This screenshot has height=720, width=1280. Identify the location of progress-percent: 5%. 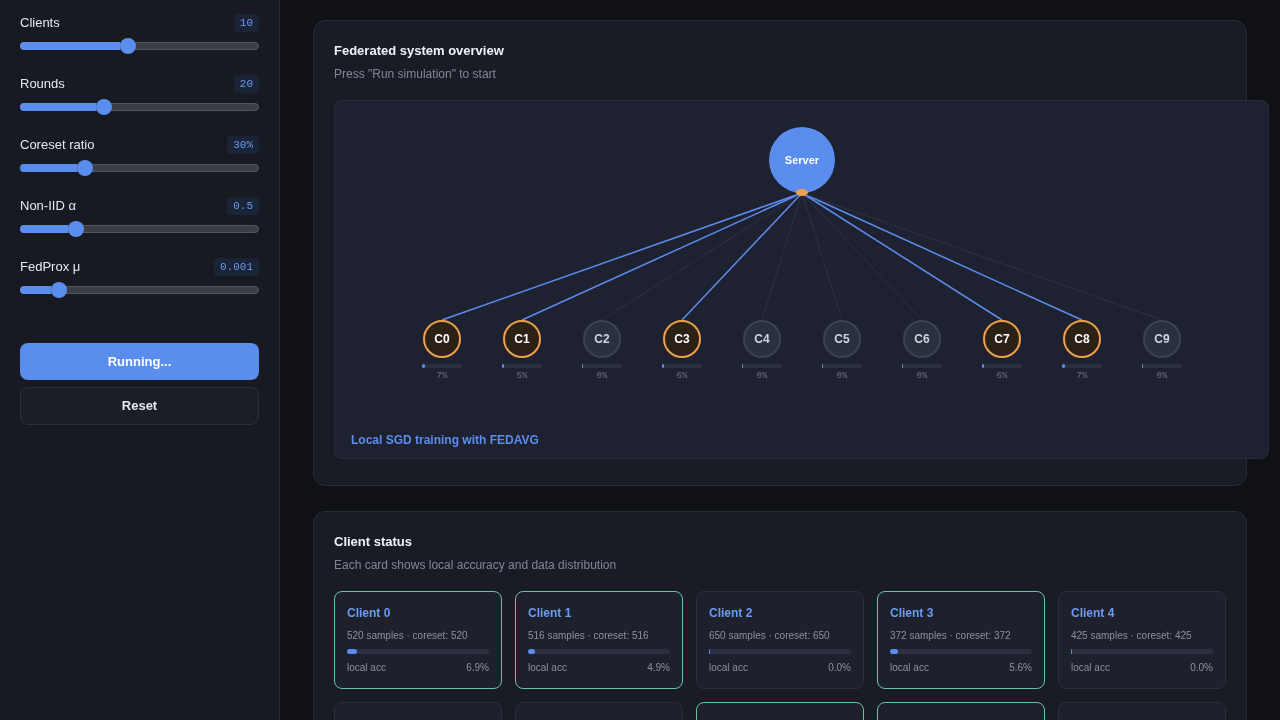
(522, 376).